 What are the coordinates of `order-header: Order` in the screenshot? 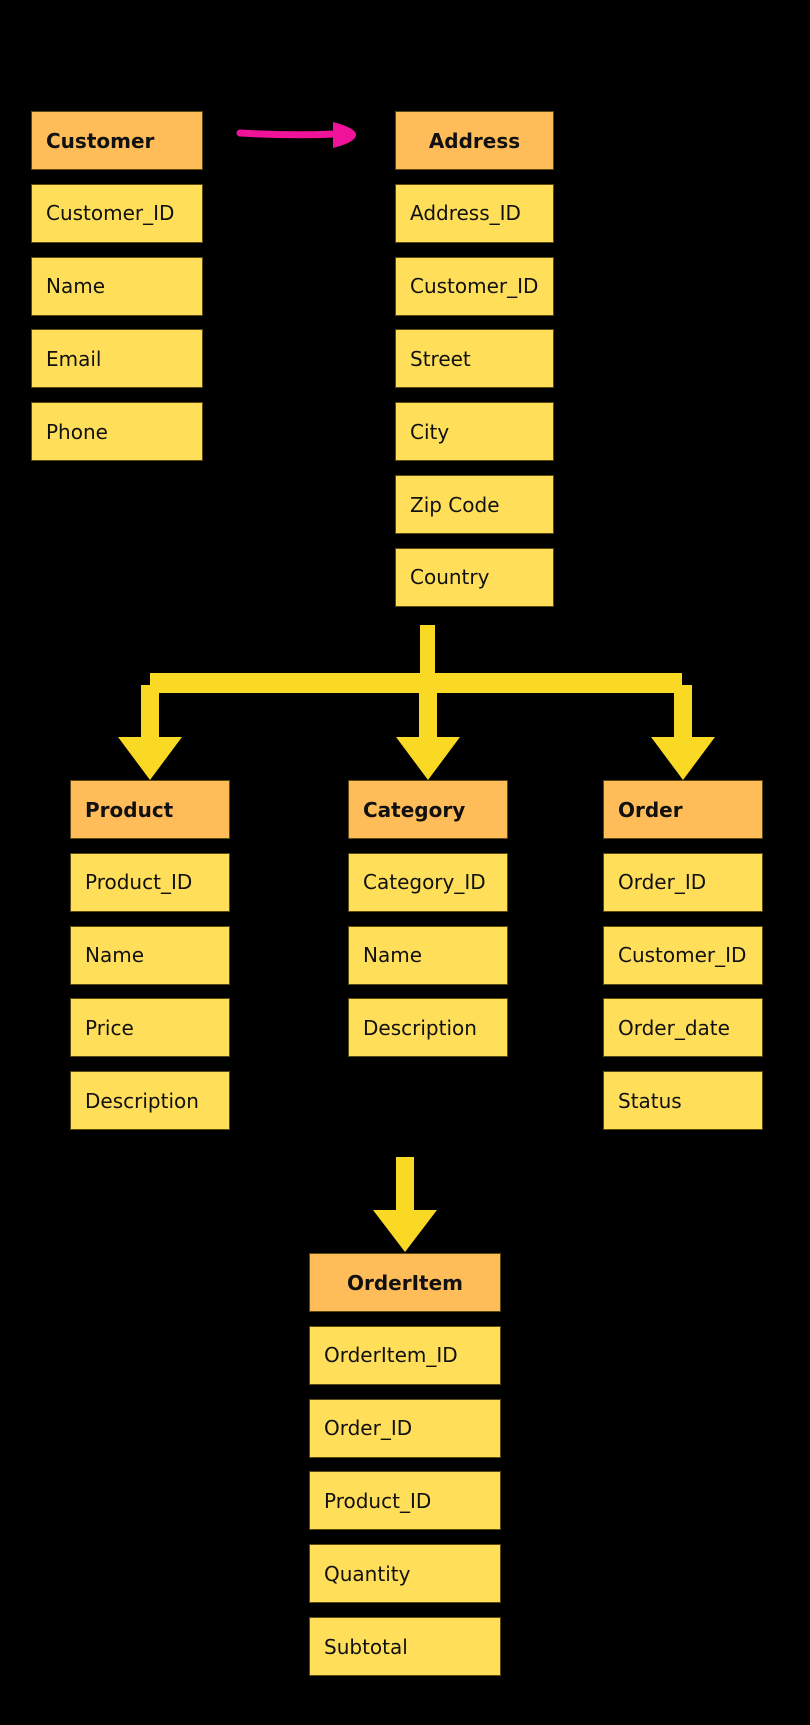 It's located at (683, 809).